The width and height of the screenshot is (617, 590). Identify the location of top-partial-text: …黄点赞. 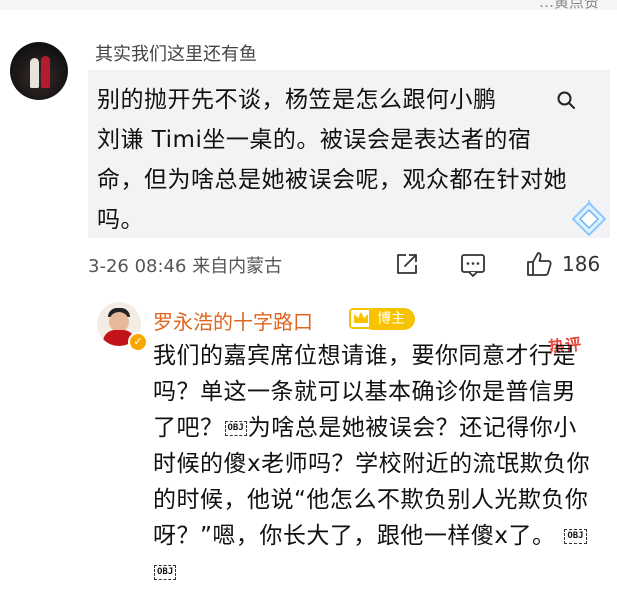
(568, 5).